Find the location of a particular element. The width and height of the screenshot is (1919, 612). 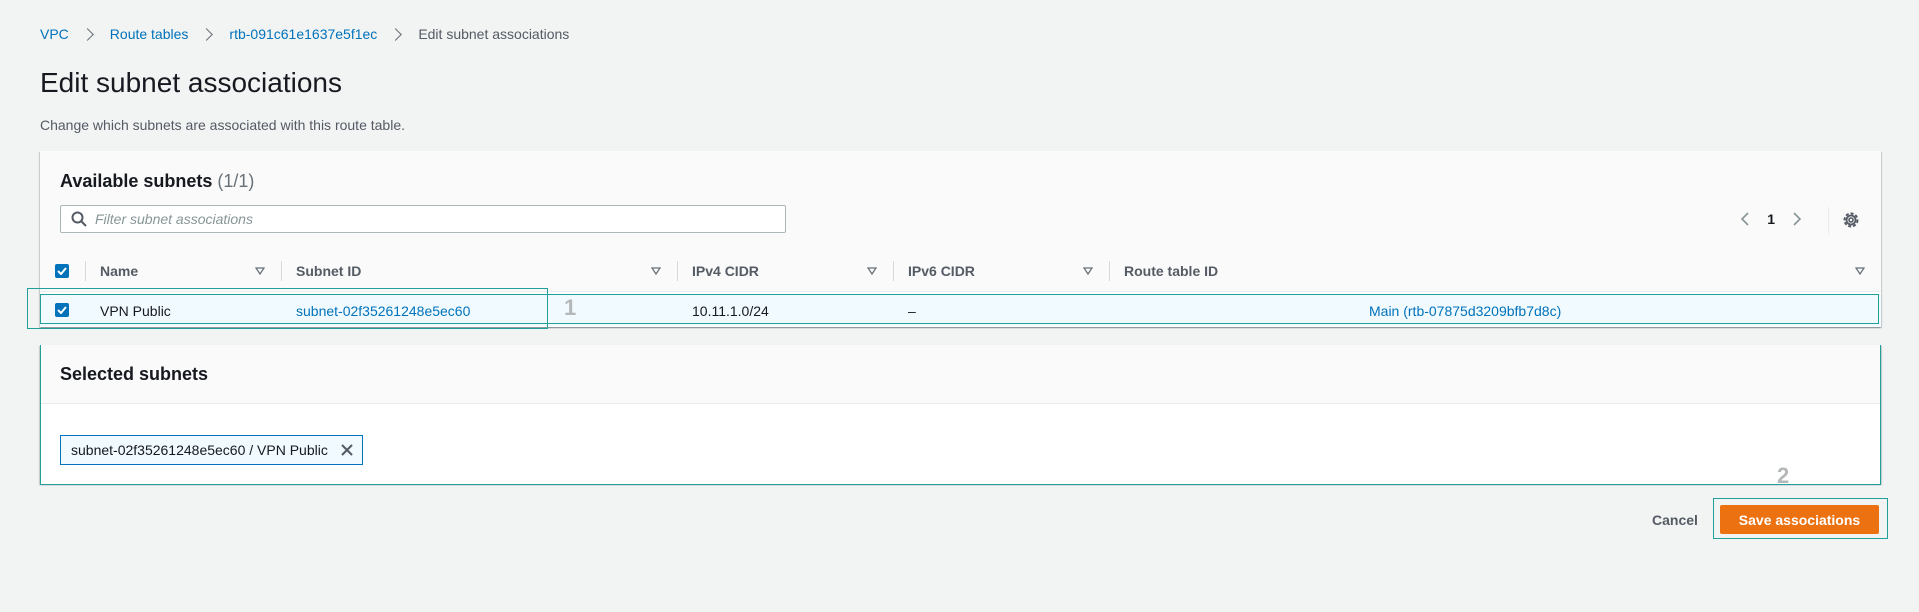

available-subnets-heading: Available subnets is located at coordinates (136, 181).